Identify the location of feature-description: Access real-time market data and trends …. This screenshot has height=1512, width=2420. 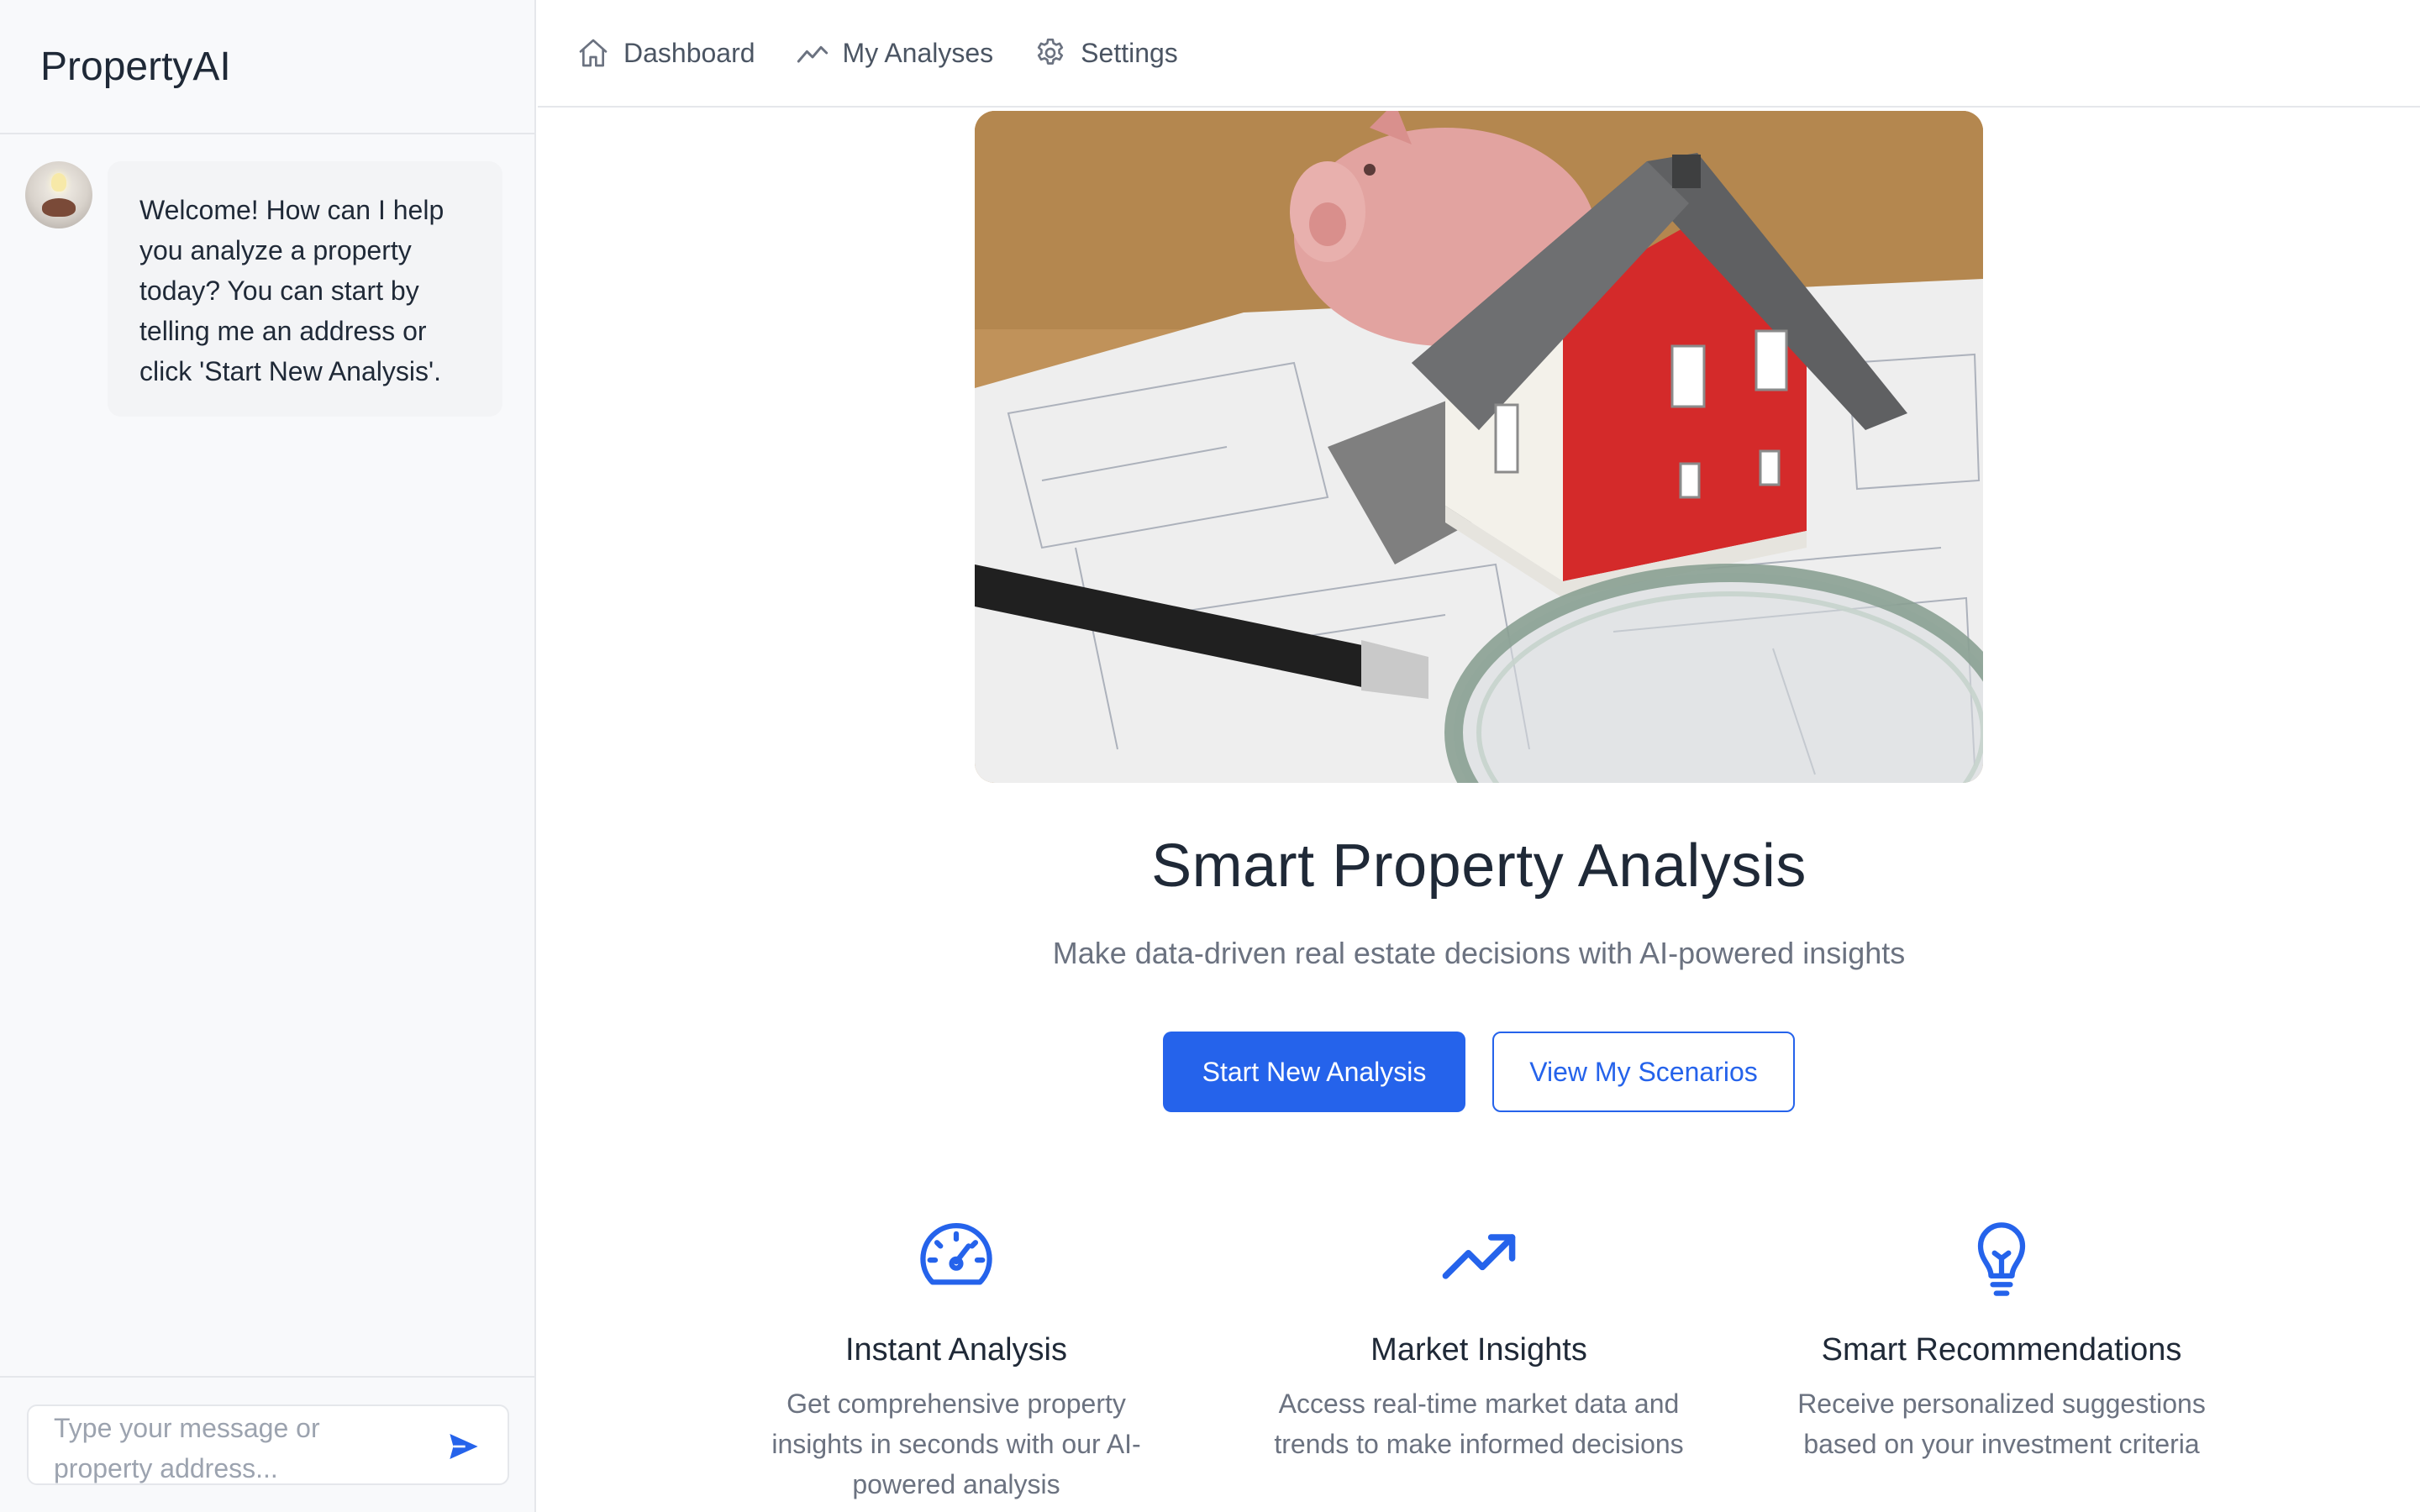
(1479, 1424).